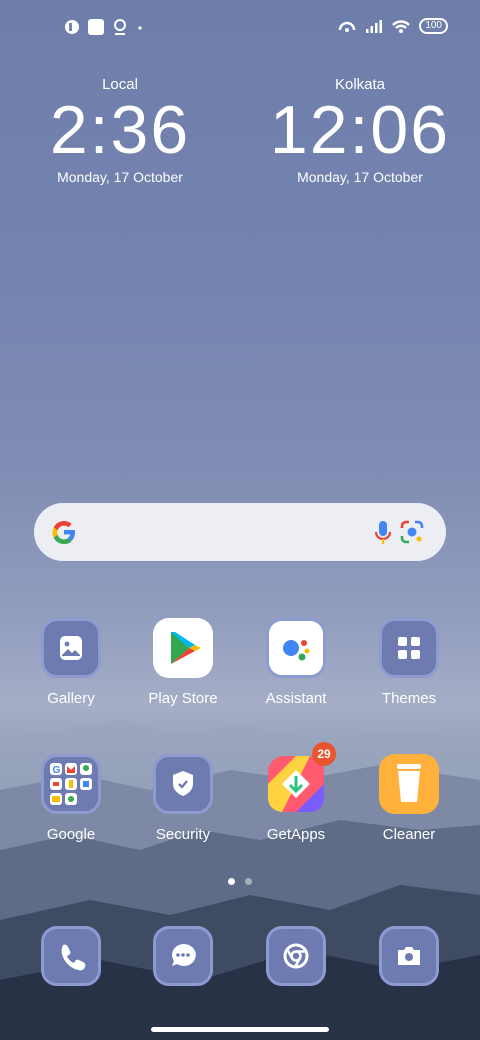  Describe the element at coordinates (409, 784) in the screenshot. I see `cleaner-icon` at that location.